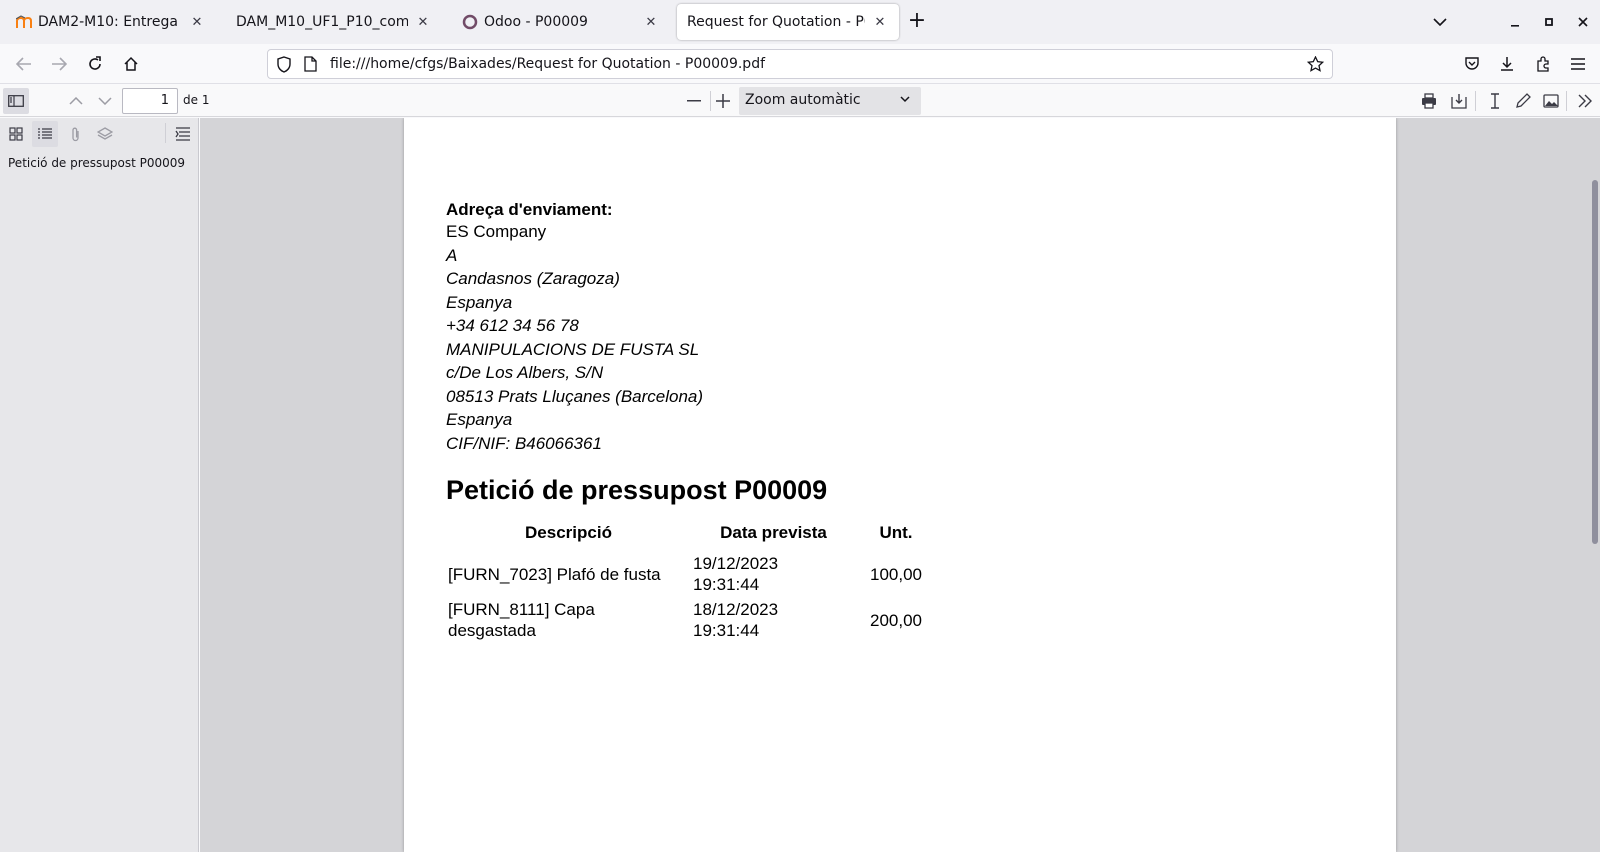 This screenshot has height=852, width=1600. I want to click on outline-item: Petició de pressupost P00009, so click(96, 163).